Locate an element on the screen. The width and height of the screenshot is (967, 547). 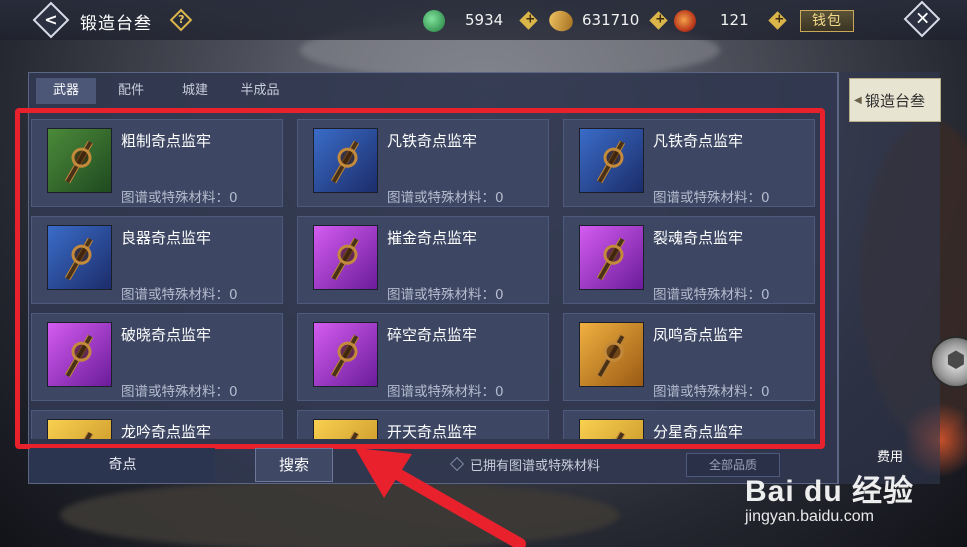
item-name: 粗制奇点监牢 is located at coordinates (166, 141).